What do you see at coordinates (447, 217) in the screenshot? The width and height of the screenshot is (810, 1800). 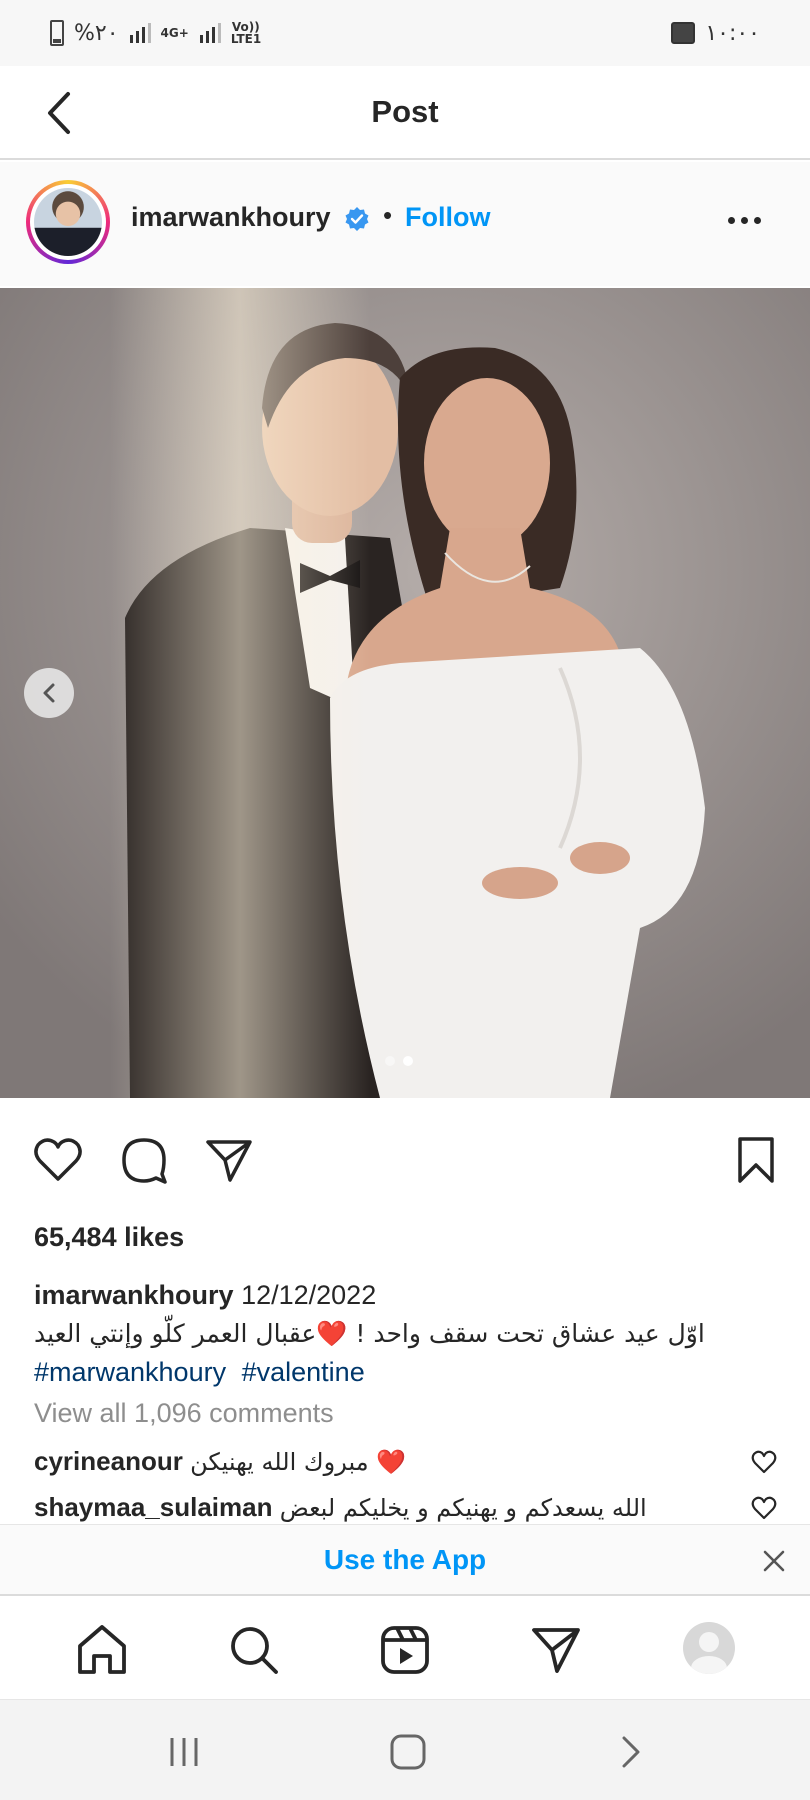 I see `follow-button: Follow` at bounding box center [447, 217].